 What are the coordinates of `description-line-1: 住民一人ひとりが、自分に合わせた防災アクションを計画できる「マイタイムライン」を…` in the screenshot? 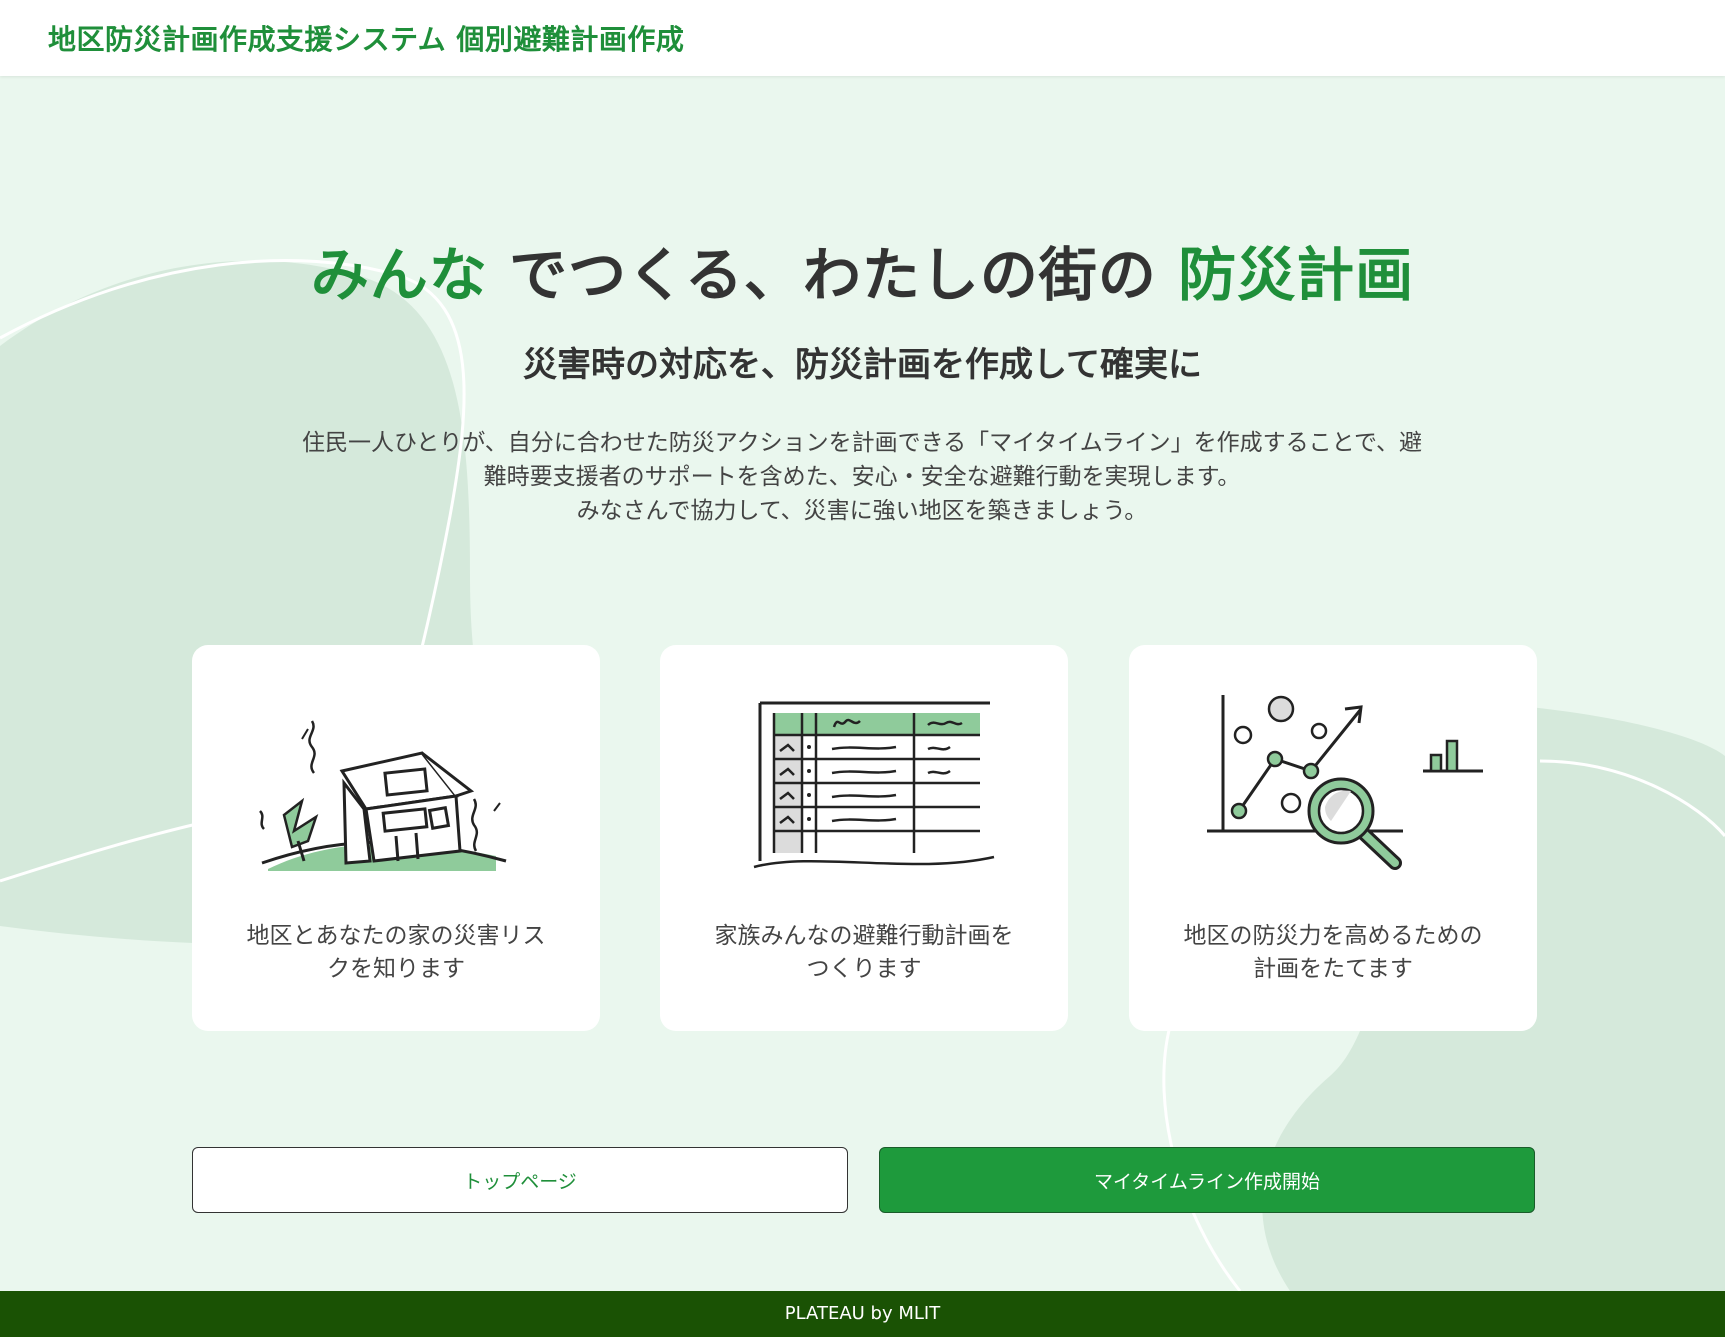 It's located at (862, 443).